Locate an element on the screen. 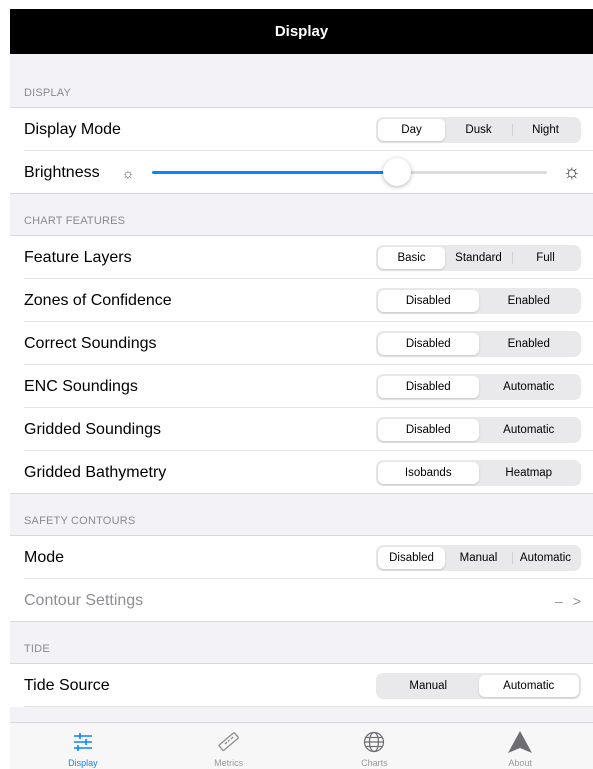 This screenshot has width=593, height=769. tab-label: Metrics is located at coordinates (229, 763).